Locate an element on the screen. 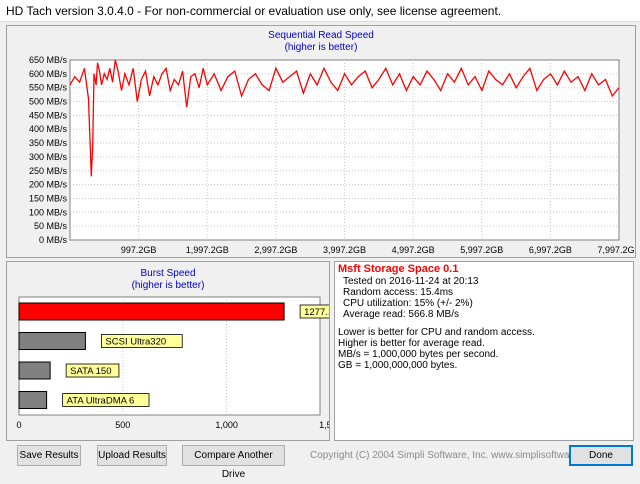 Image resolution: width=640 pixels, height=484 pixels. average-read: Average read: 566.8 MB/s is located at coordinates (401, 314).